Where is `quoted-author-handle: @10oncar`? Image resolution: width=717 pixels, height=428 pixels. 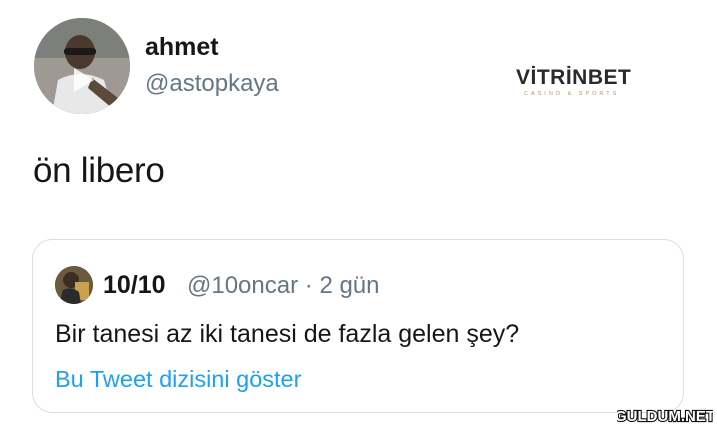
quoted-author-handle: @10oncar is located at coordinates (242, 285).